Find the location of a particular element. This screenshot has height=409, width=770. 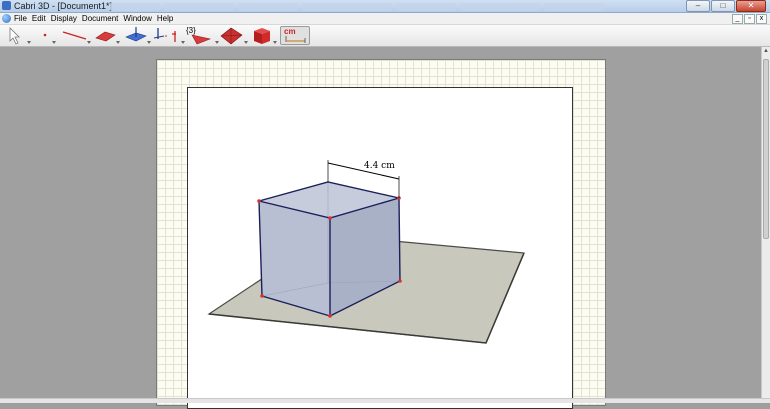

menu-file: File is located at coordinates (20, 18).